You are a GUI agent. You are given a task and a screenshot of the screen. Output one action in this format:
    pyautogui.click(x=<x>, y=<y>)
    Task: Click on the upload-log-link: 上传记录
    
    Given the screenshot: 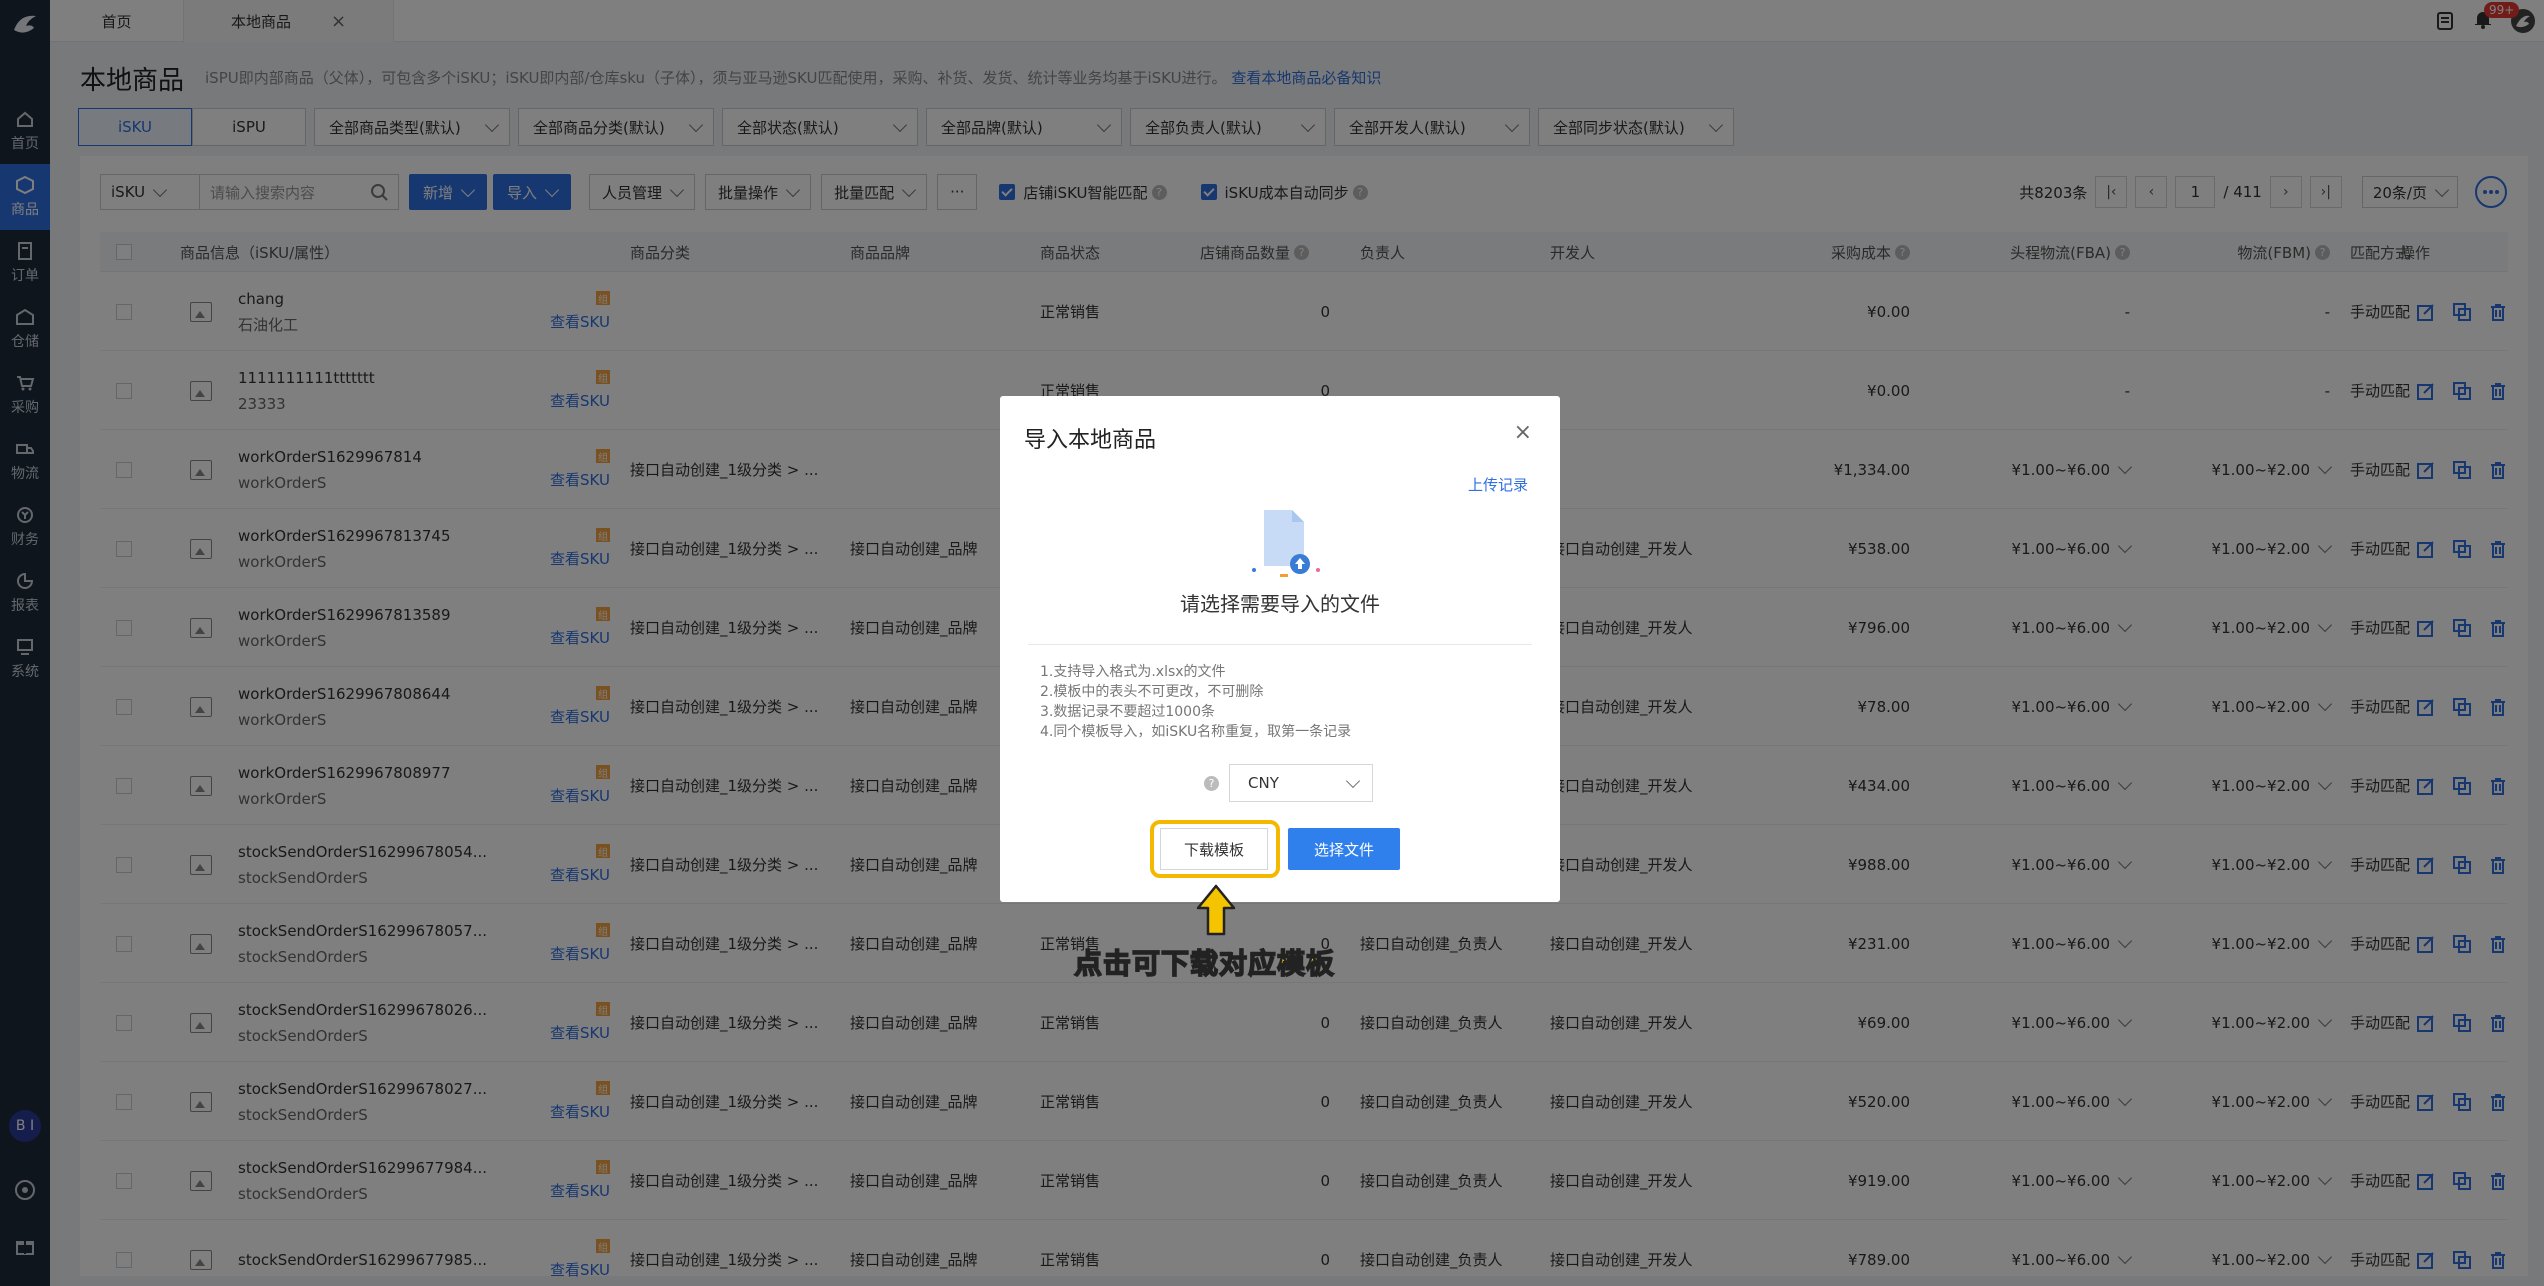 What is the action you would take?
    pyautogui.click(x=1498, y=484)
    